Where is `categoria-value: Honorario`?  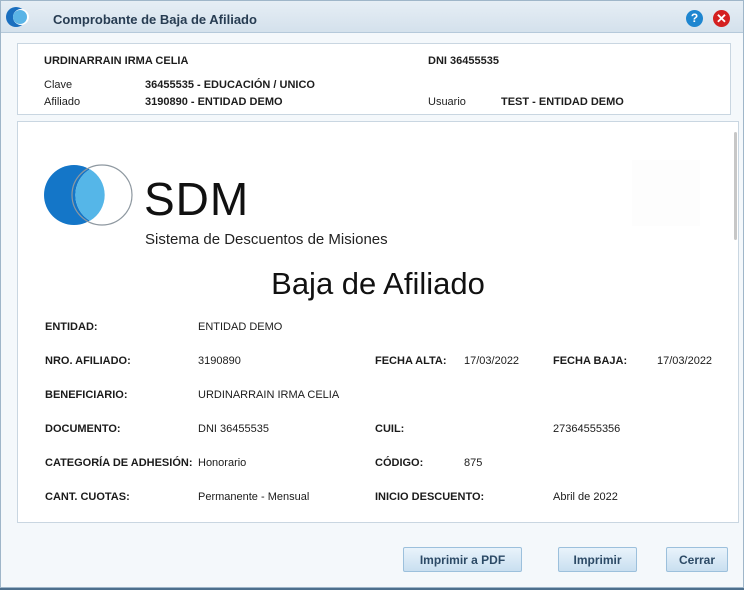
categoria-value: Honorario is located at coordinates (222, 463).